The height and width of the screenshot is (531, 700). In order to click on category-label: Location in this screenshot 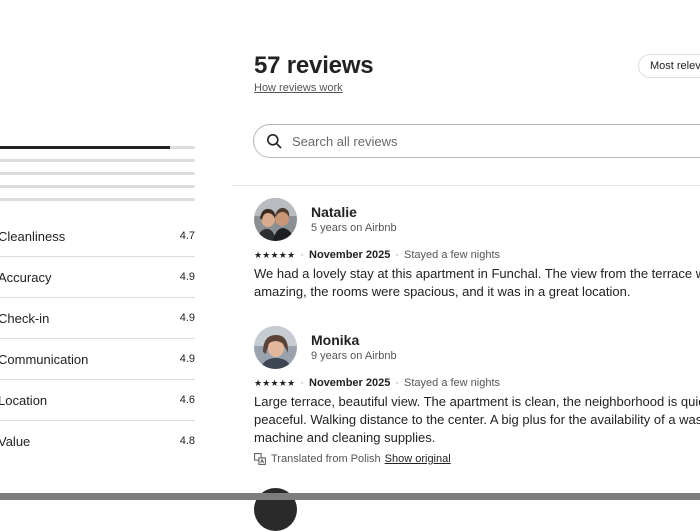, I will do `click(24, 400)`.